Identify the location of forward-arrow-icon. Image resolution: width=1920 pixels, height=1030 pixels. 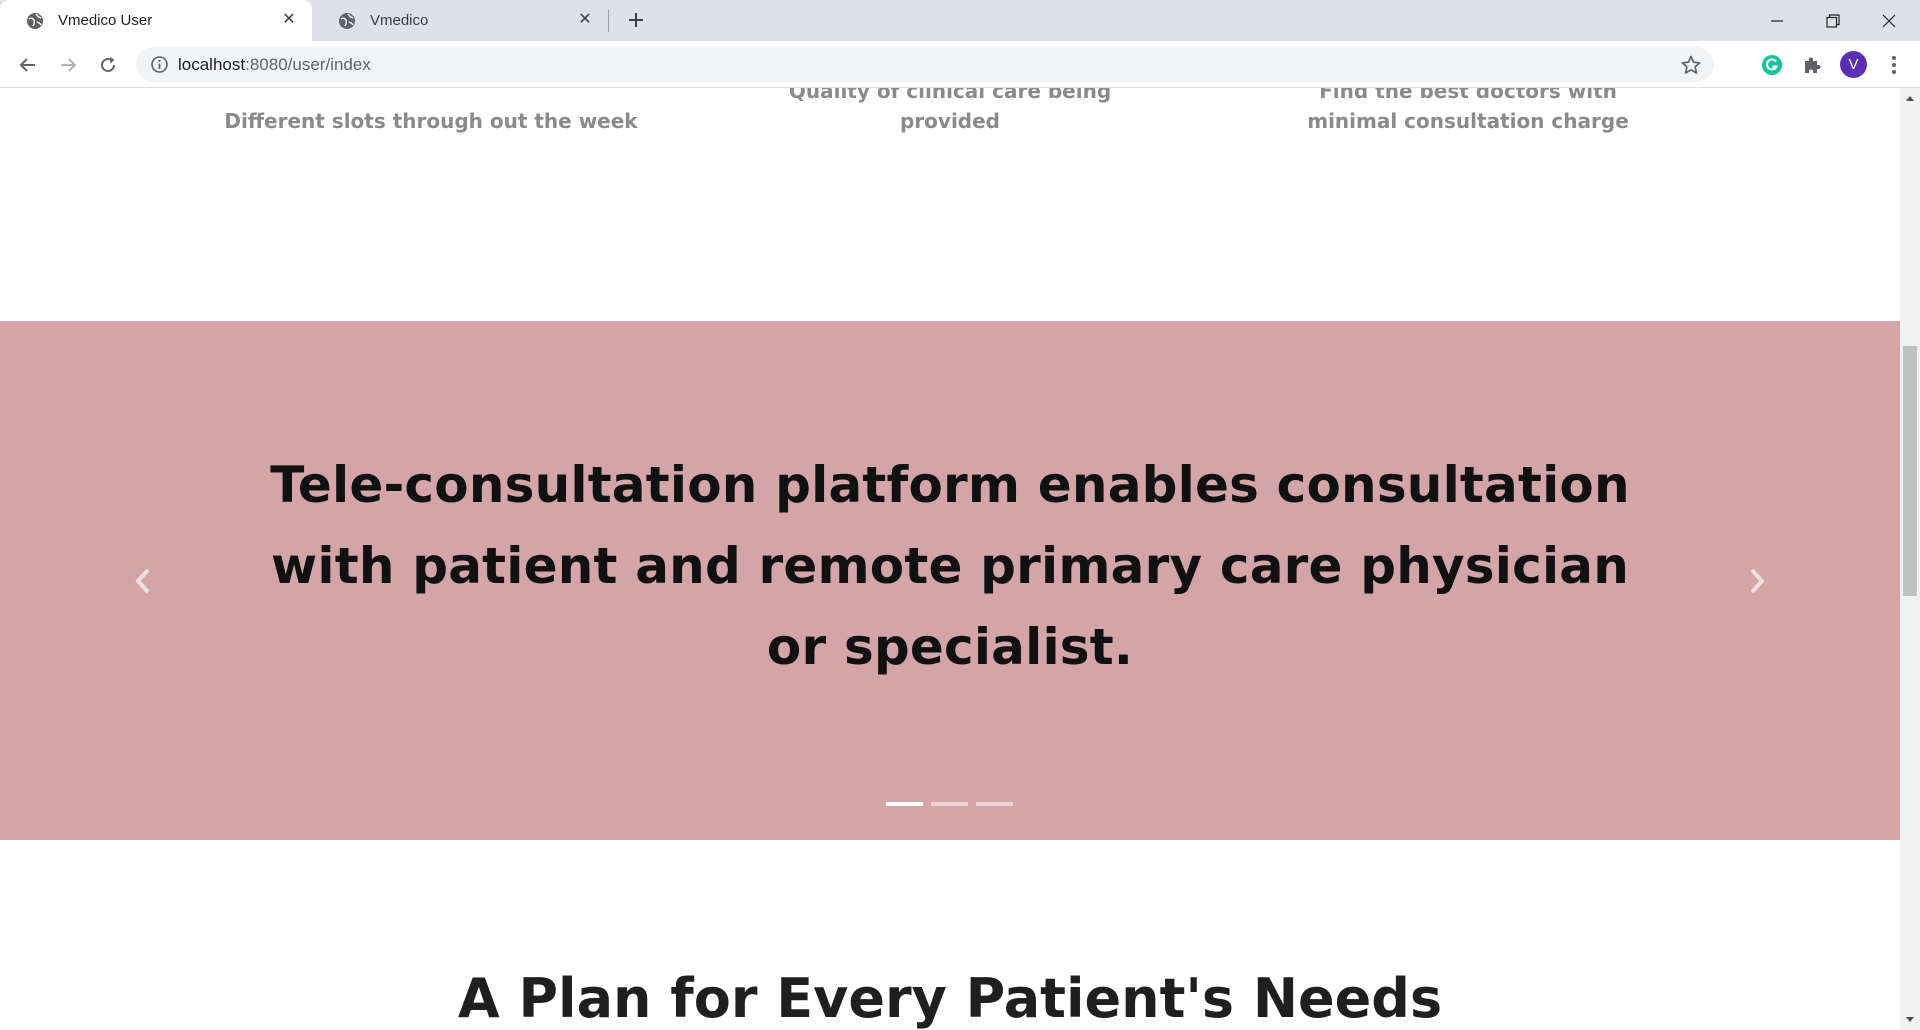
(69, 65).